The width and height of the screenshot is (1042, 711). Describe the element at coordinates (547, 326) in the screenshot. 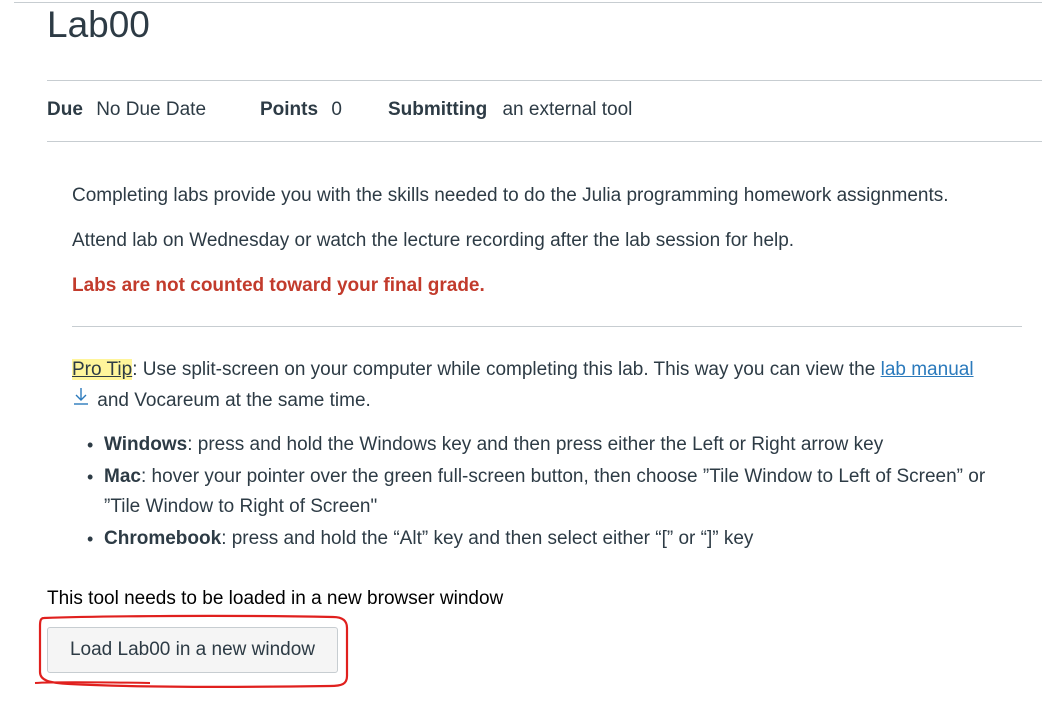

I see `description-divider` at that location.